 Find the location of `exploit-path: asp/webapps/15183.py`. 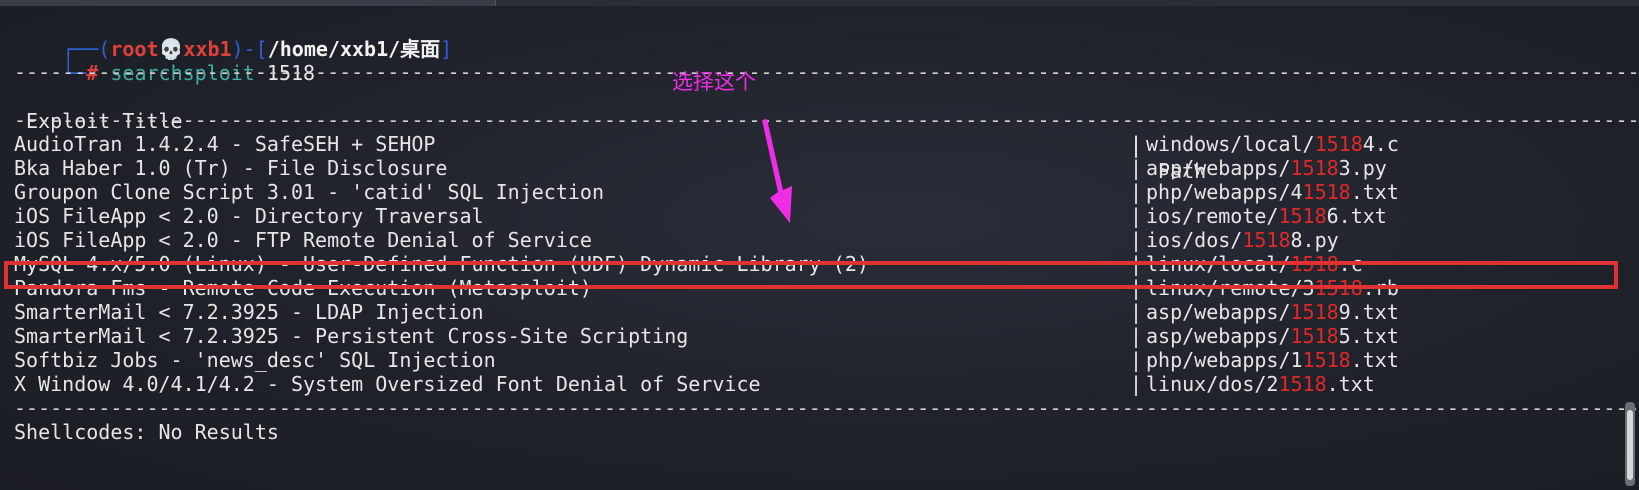

exploit-path: asp/webapps/15183.py is located at coordinates (1266, 168).